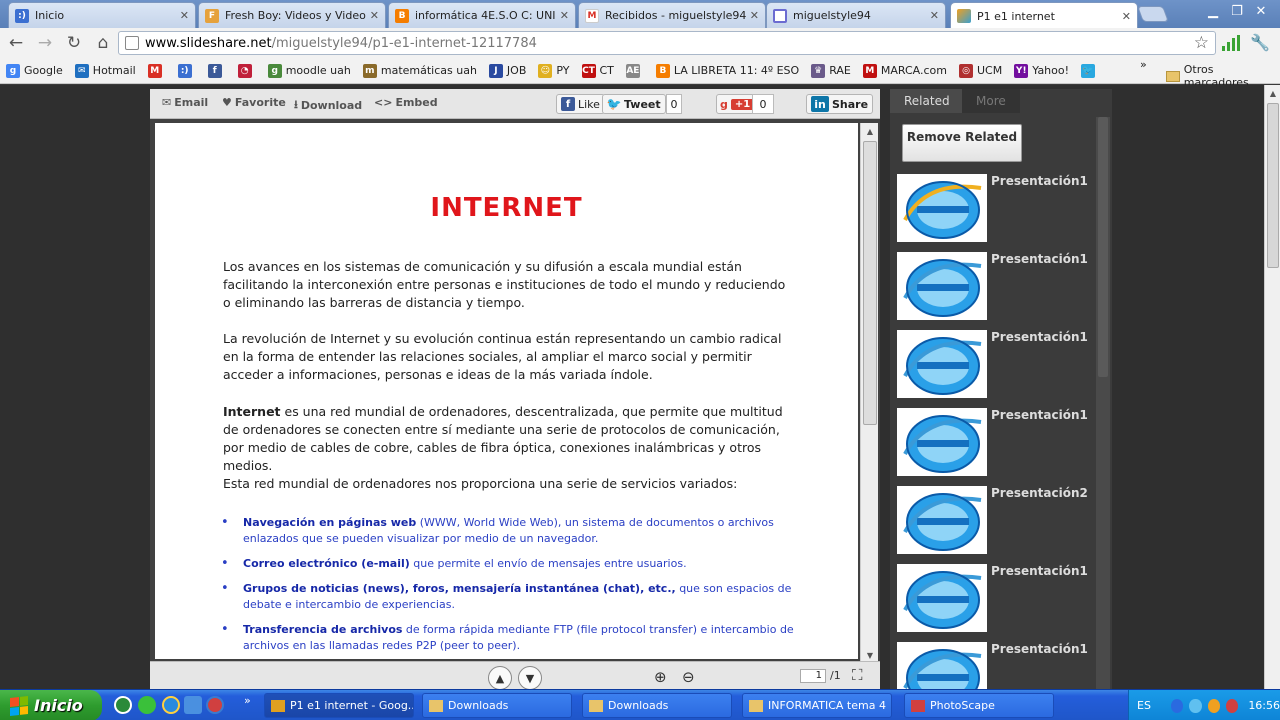 The image size is (1280, 720). What do you see at coordinates (1231, 42) in the screenshot?
I see `extension-signal-icon` at bounding box center [1231, 42].